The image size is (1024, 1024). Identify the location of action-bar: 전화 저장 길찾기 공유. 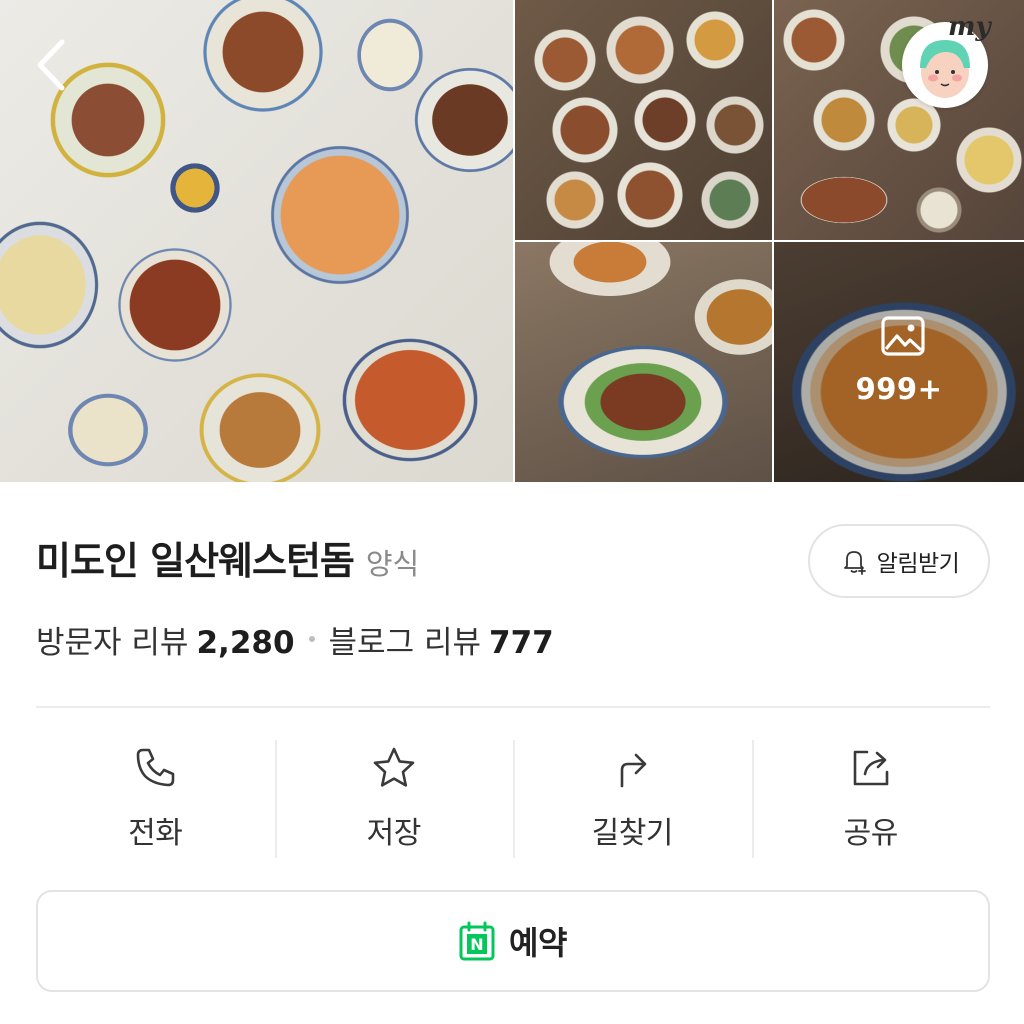
(513, 799).